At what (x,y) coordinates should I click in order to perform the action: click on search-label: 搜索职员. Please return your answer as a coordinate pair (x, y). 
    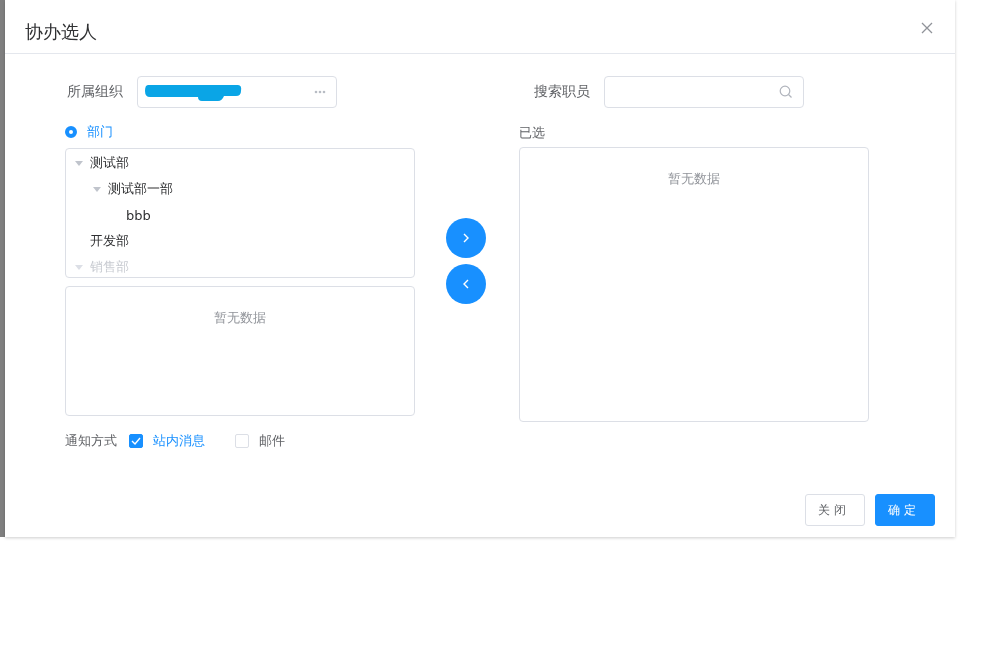
    Looking at the image, I should click on (562, 92).